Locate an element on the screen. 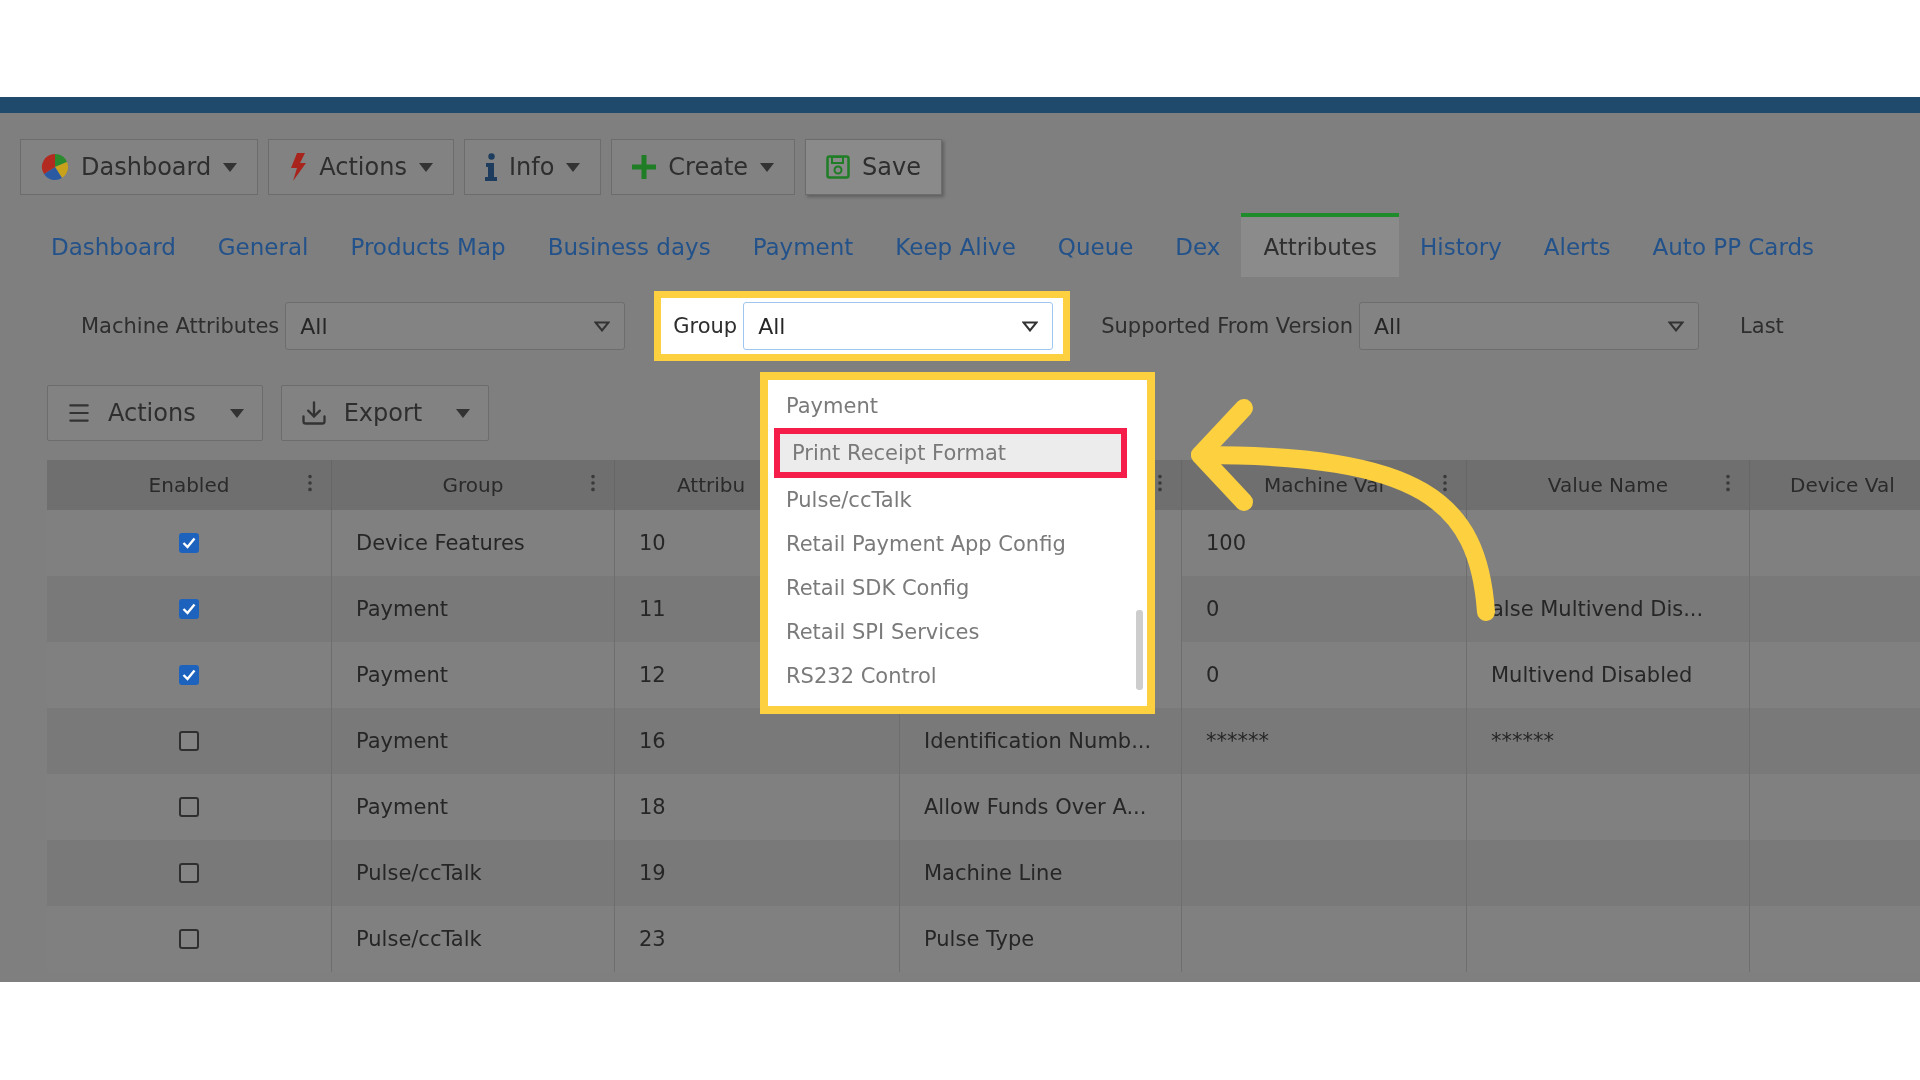  table-cell: 0 is located at coordinates (1324, 609).